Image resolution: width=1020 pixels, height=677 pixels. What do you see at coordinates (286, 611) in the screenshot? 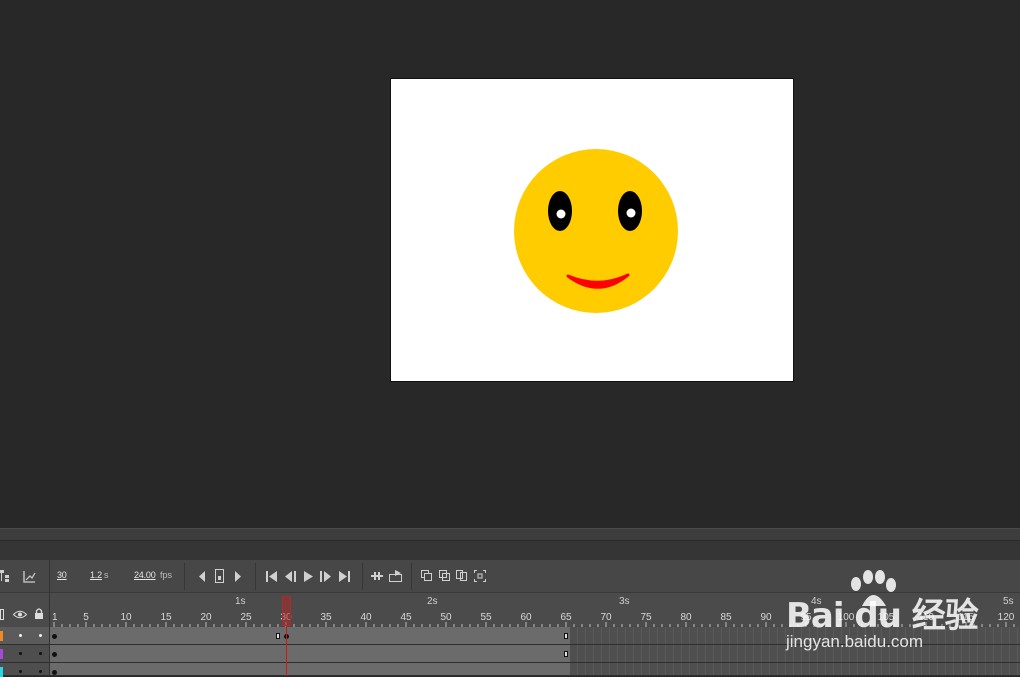
I see `playhead-handle` at bounding box center [286, 611].